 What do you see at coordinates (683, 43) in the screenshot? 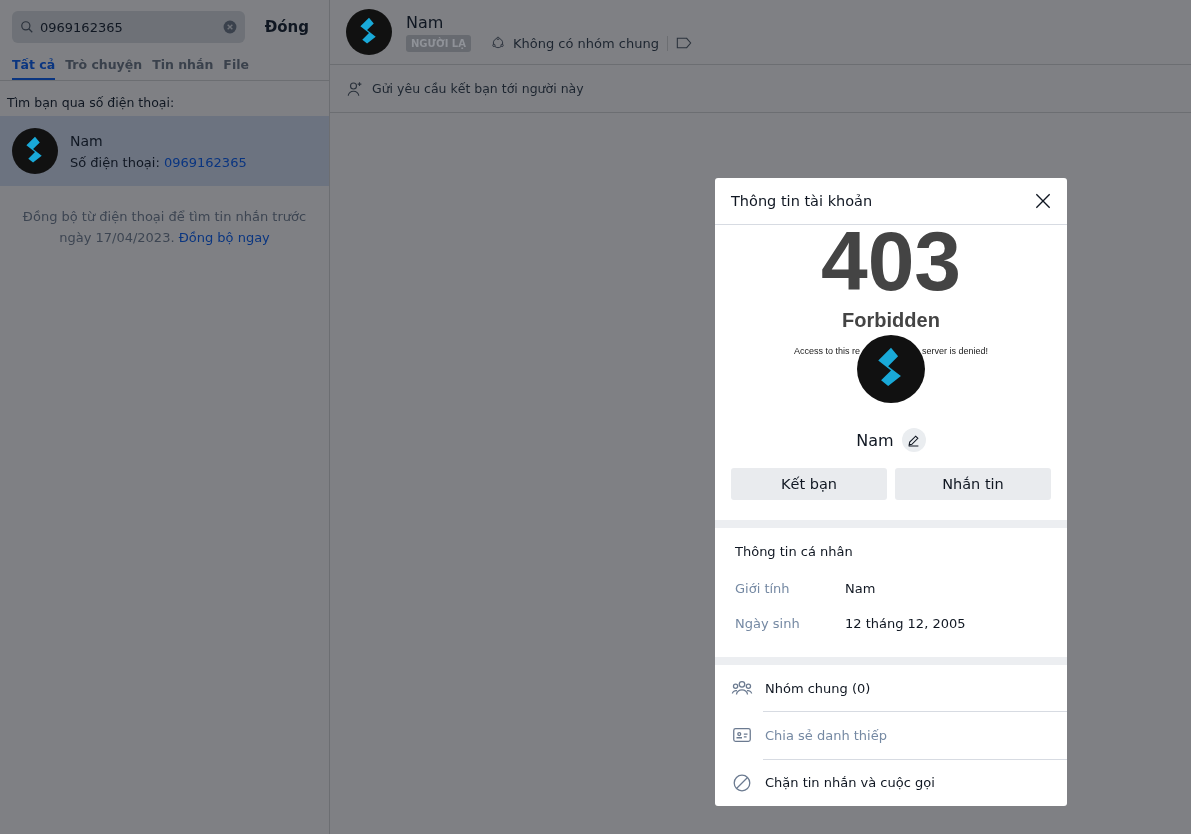
I see `tag-icon` at bounding box center [683, 43].